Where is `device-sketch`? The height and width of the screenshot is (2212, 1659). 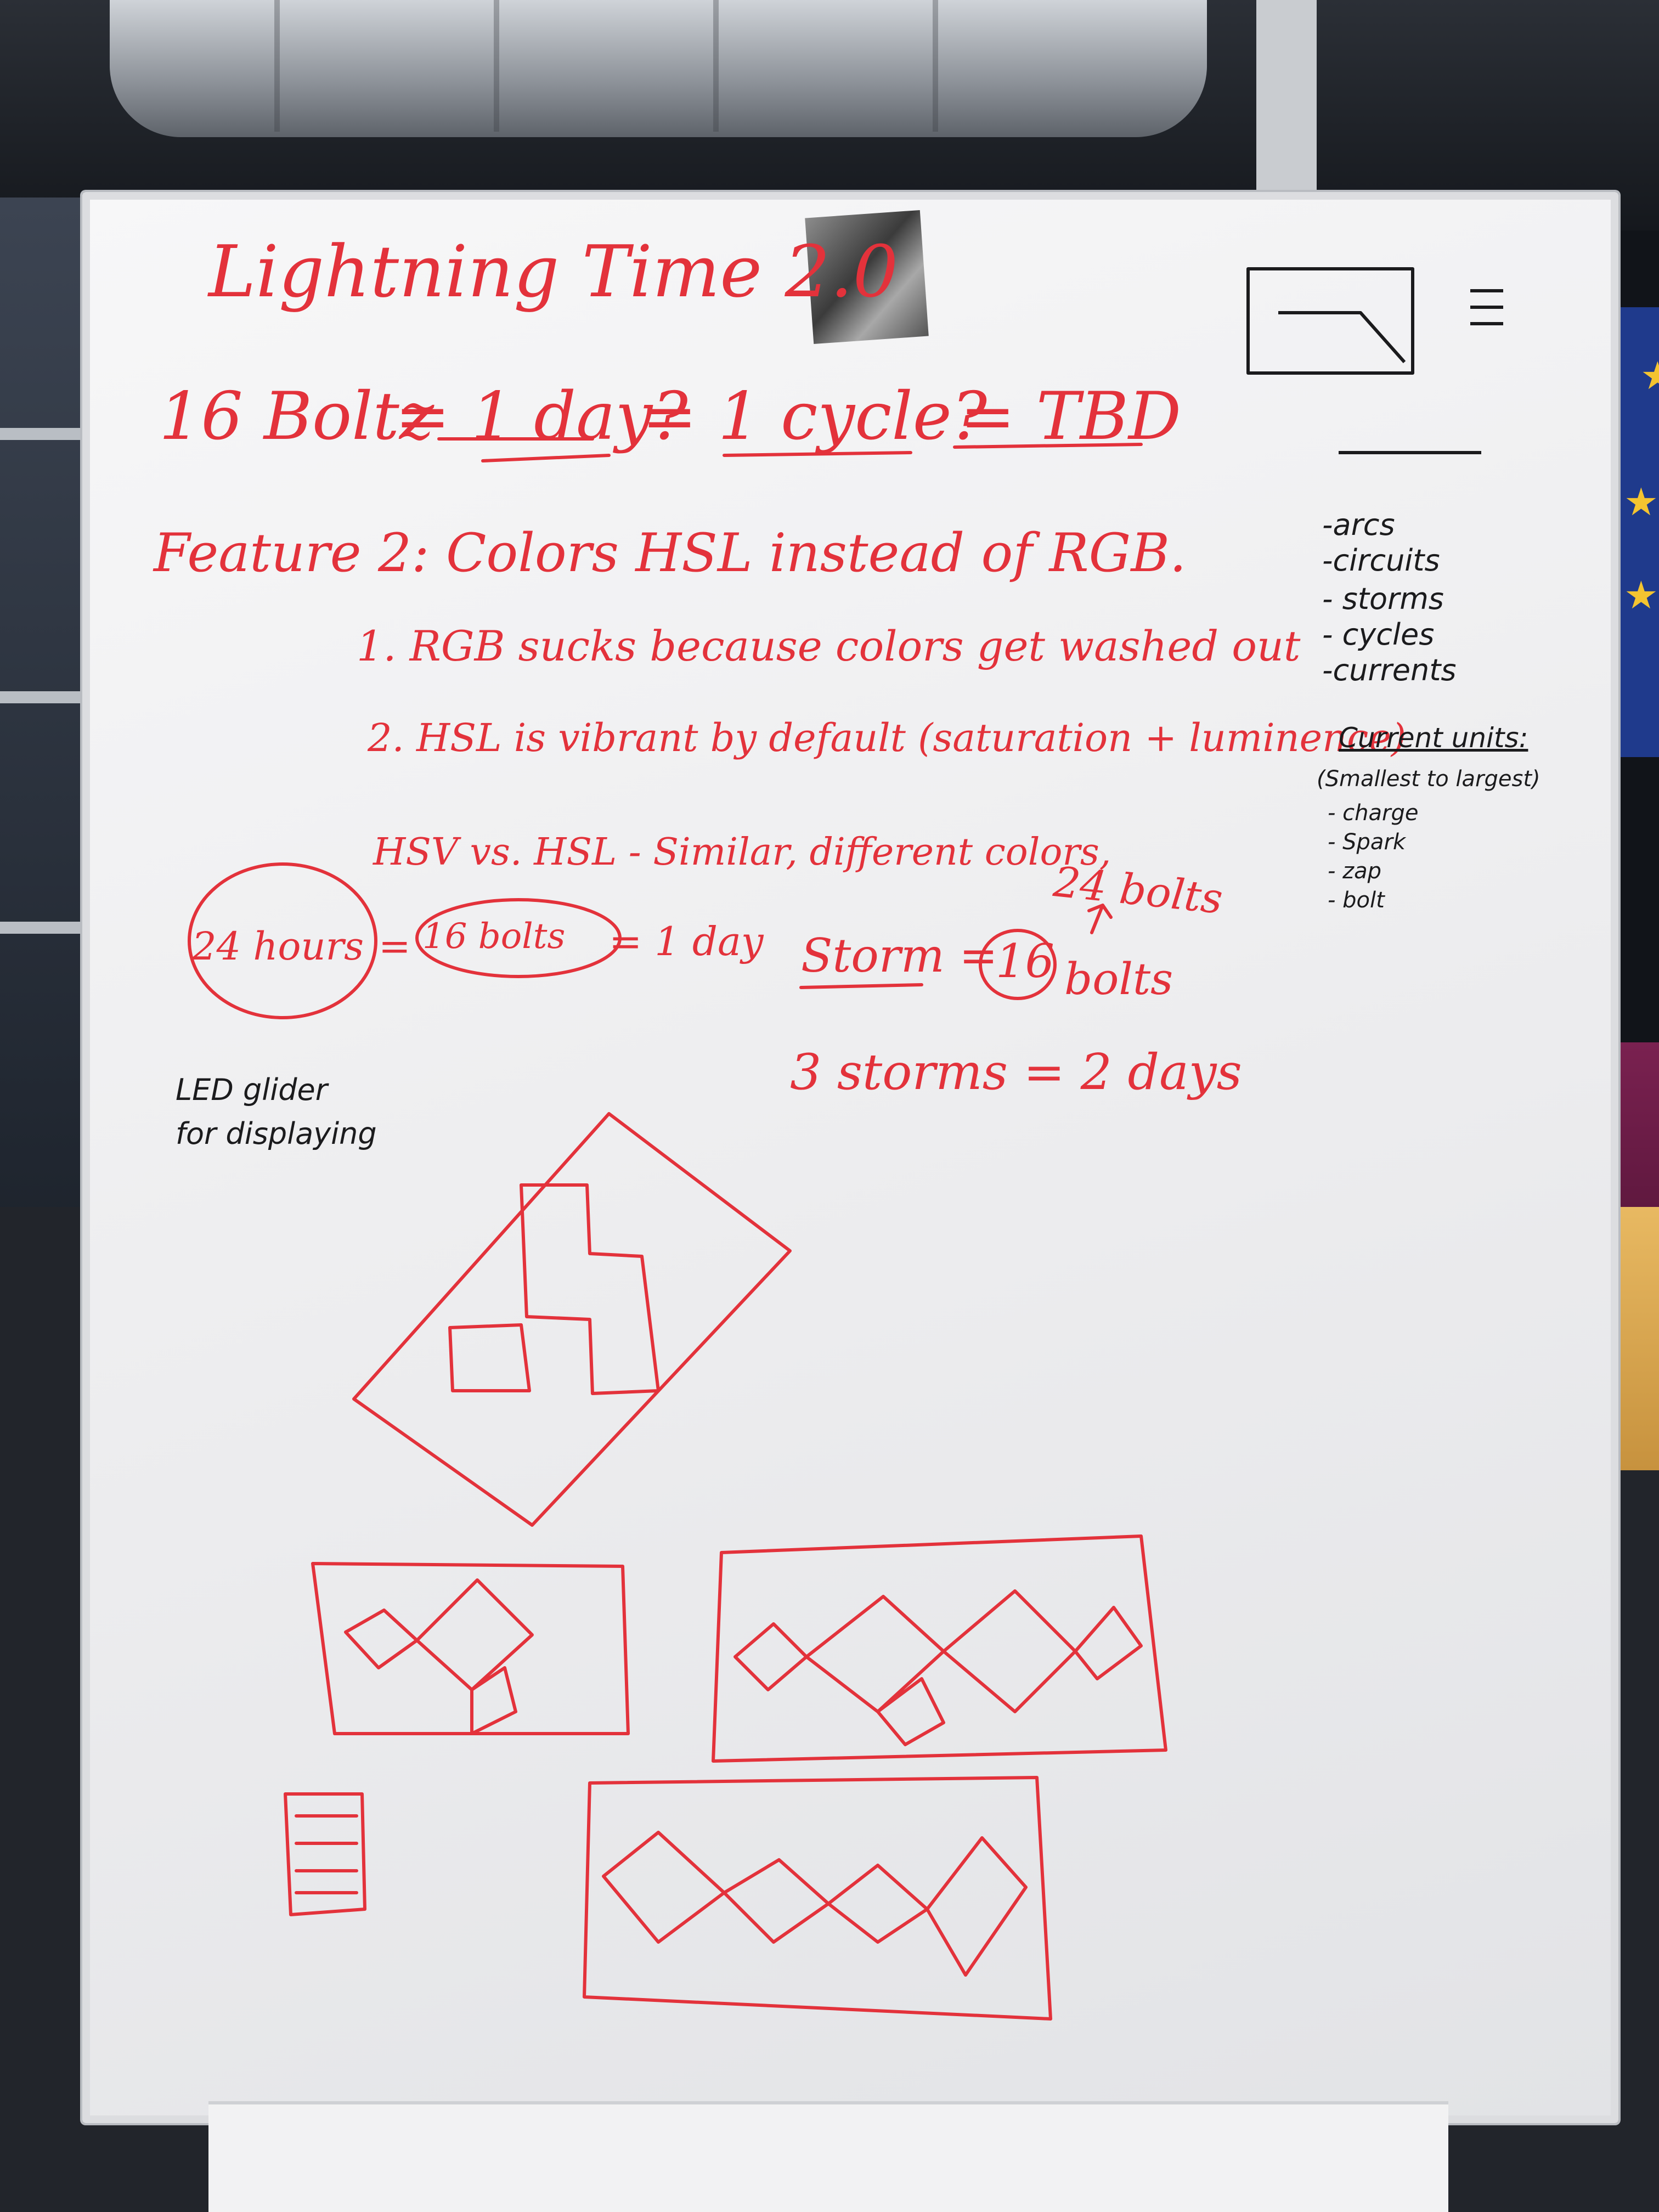
device-sketch is located at coordinates (1330, 321).